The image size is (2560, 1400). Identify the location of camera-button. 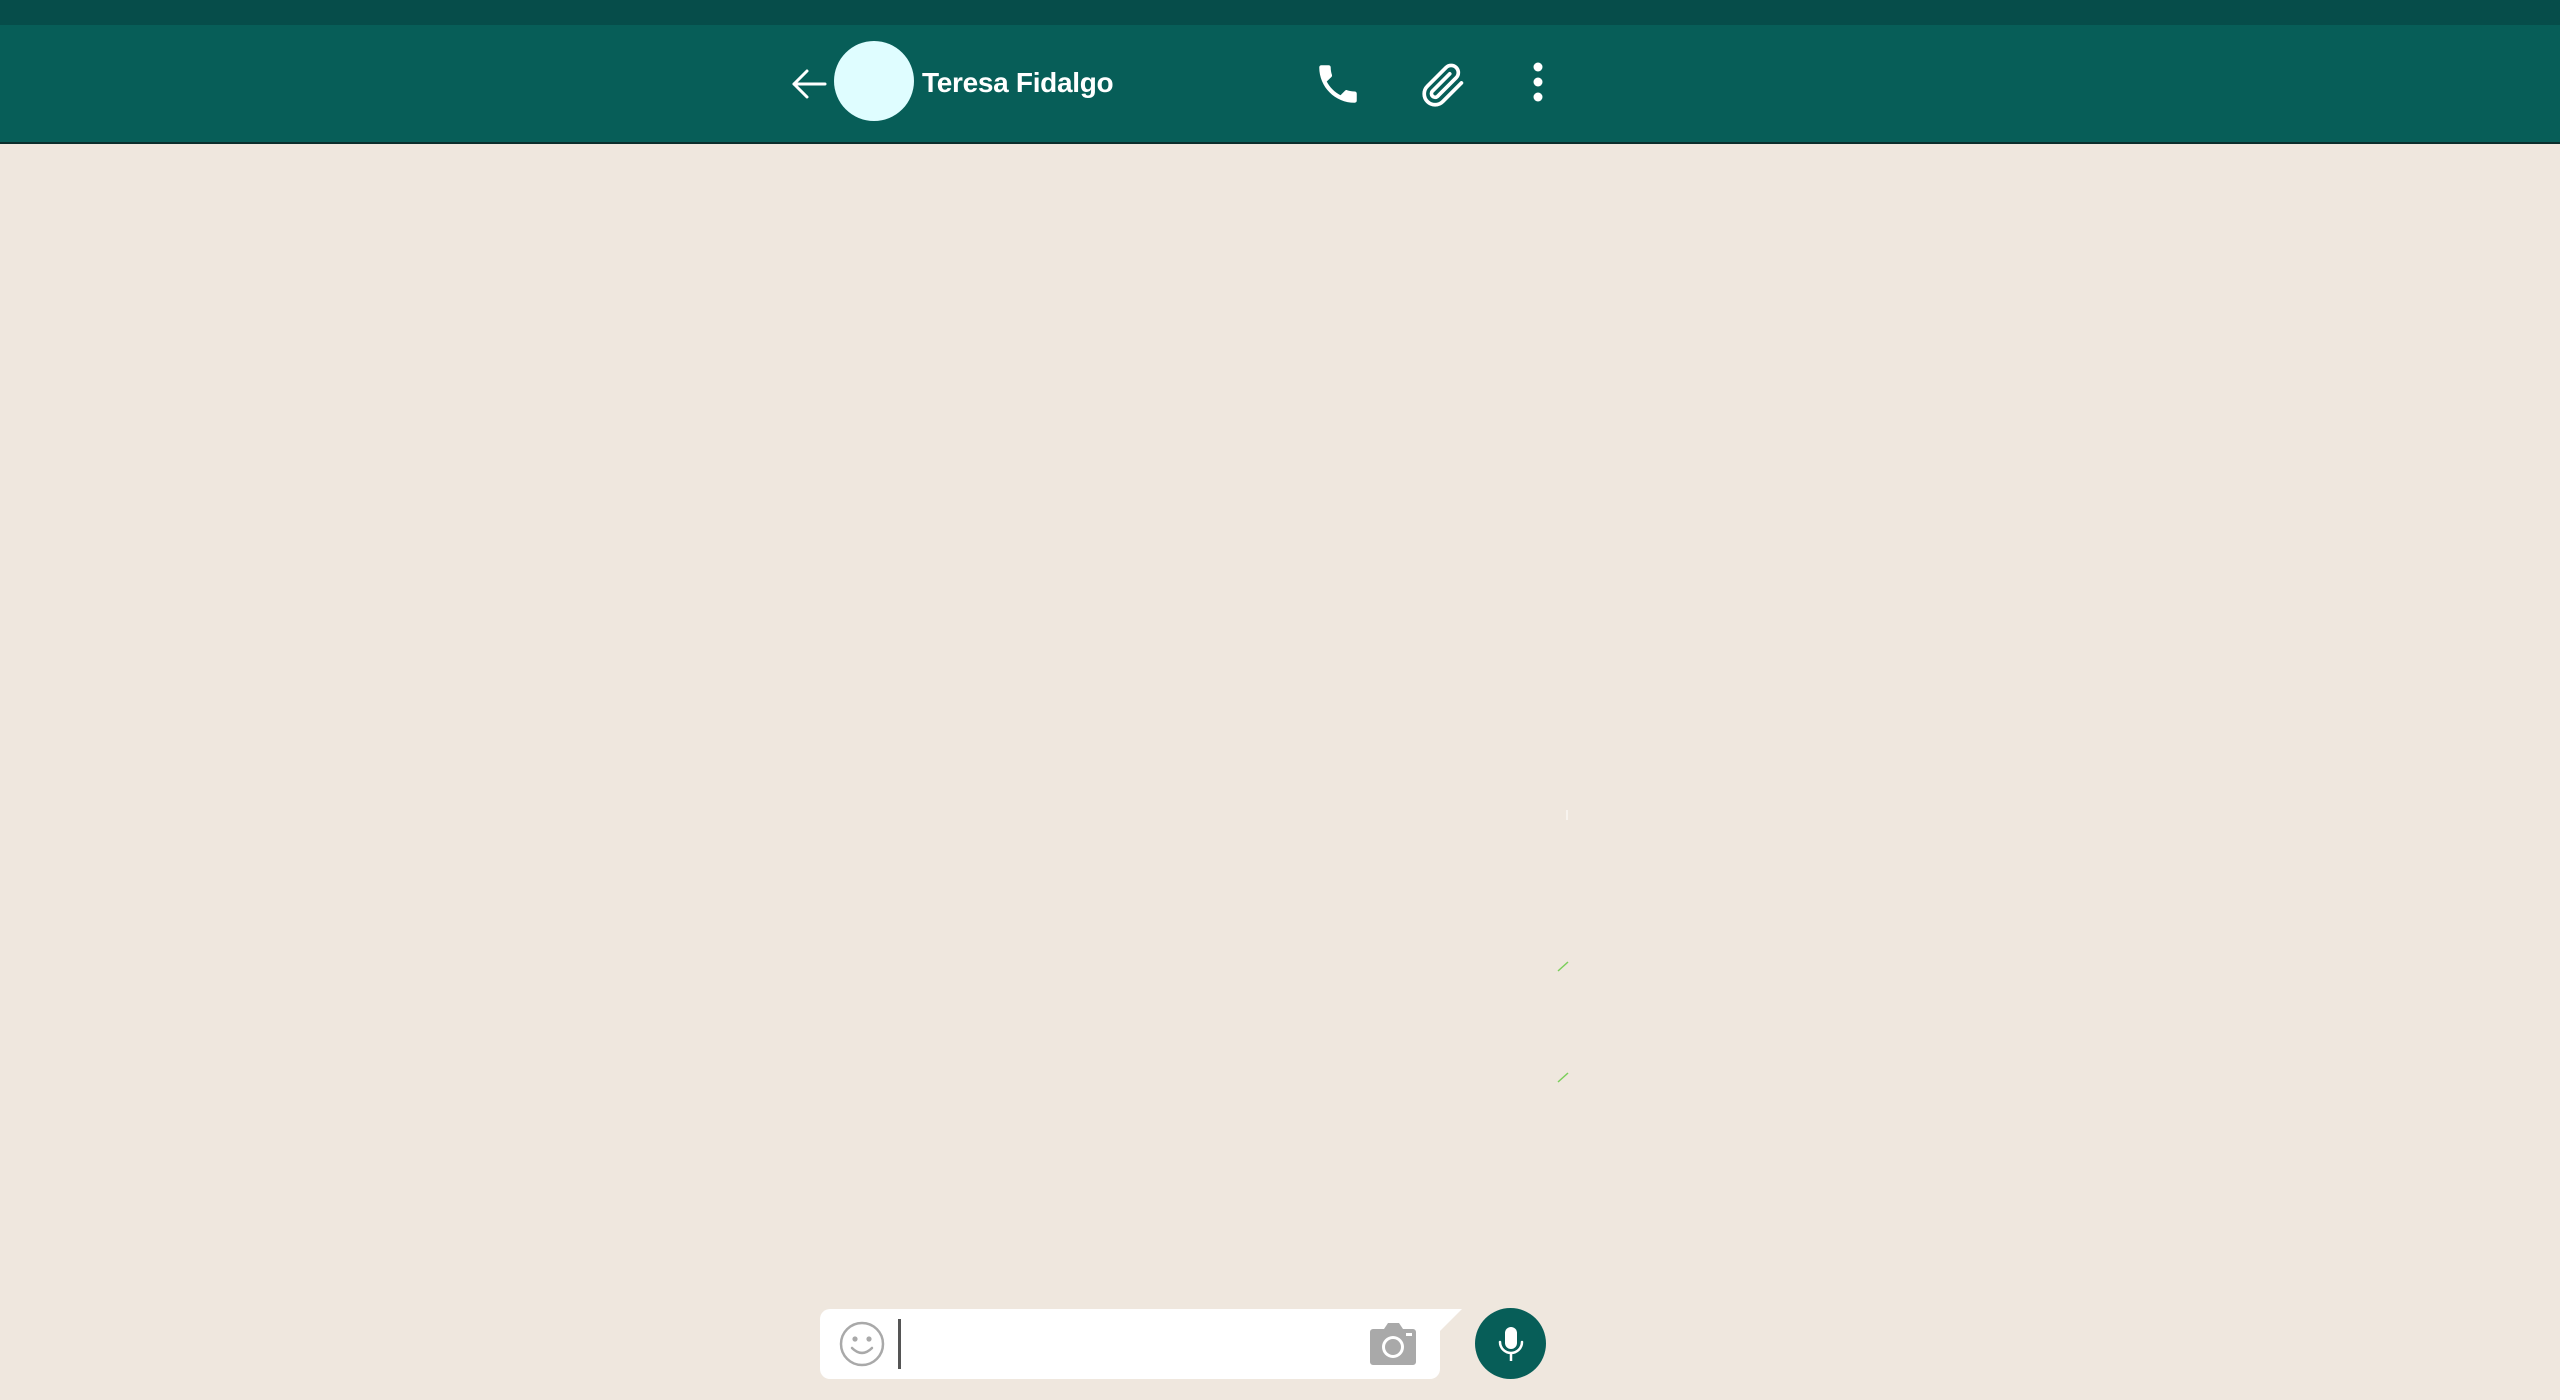
(1393, 1344).